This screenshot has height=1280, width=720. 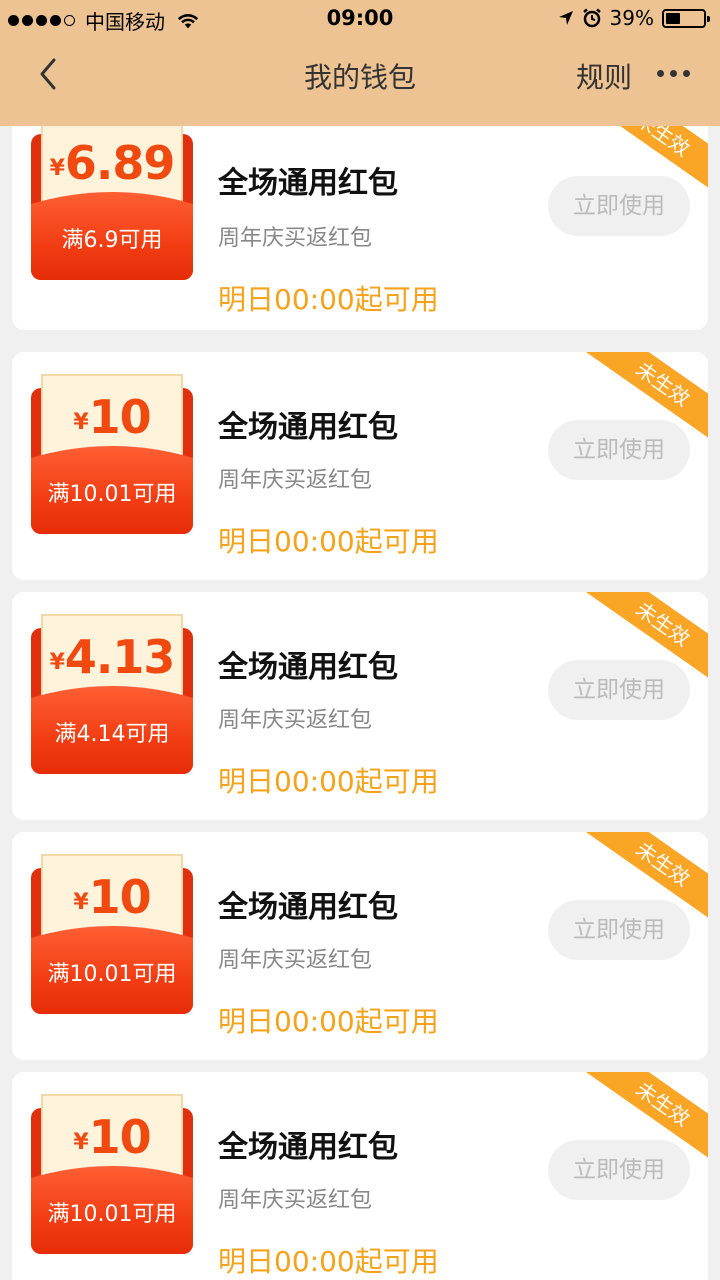 What do you see at coordinates (112, 734) in the screenshot?
I see `coupon-condition: 满4.14可用` at bounding box center [112, 734].